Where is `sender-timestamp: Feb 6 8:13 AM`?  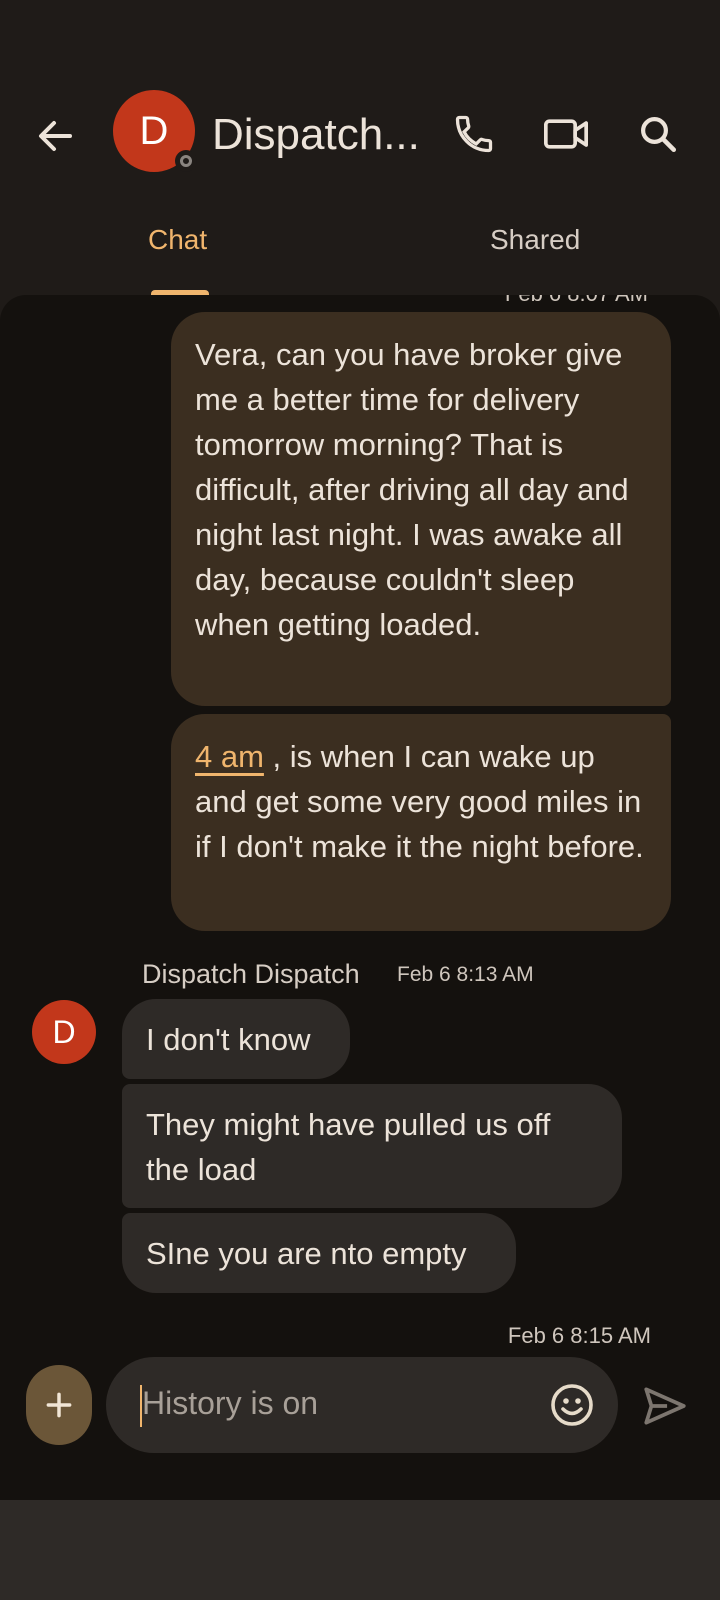
sender-timestamp: Feb 6 8:13 AM is located at coordinates (465, 974).